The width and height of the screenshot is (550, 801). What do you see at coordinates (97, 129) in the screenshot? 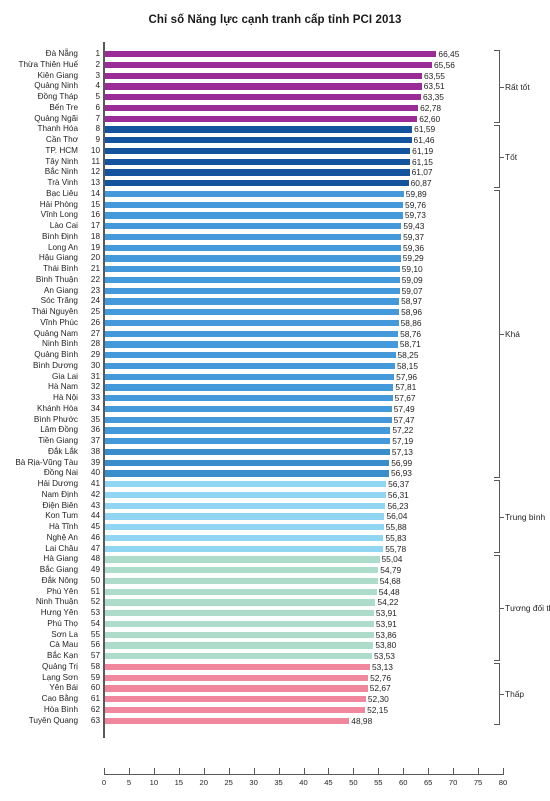
I see `rank-label: 8` at bounding box center [97, 129].